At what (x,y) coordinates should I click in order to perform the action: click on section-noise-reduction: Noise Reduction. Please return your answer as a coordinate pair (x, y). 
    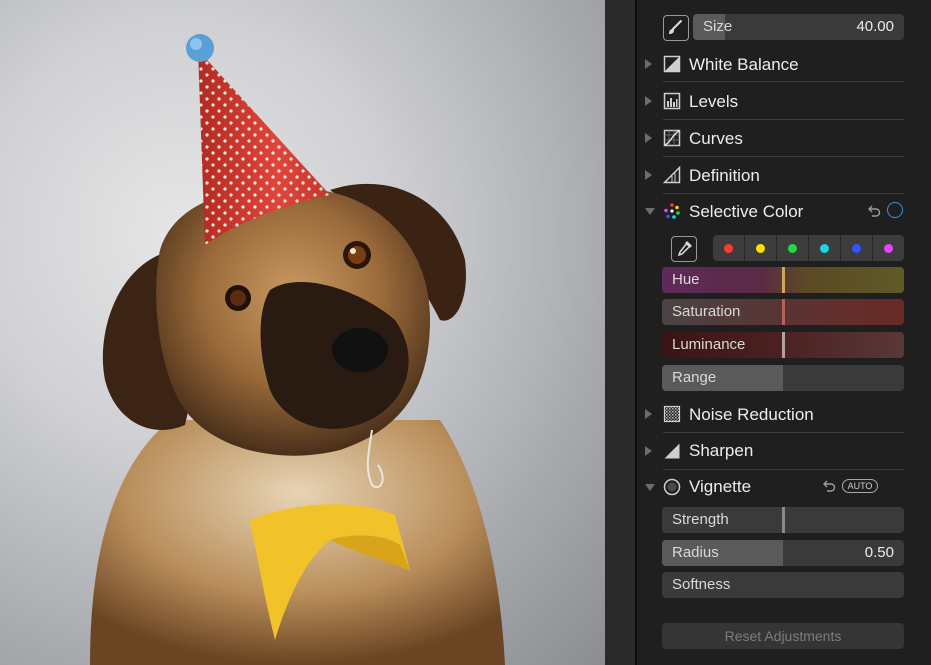
    Looking at the image, I should click on (784, 415).